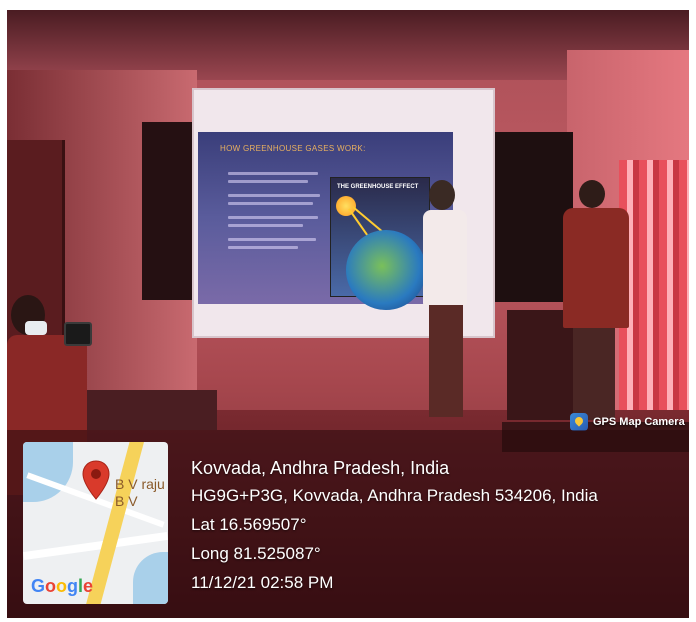 The image size is (696, 622). I want to click on map-place-line: B V raju, so click(140, 484).